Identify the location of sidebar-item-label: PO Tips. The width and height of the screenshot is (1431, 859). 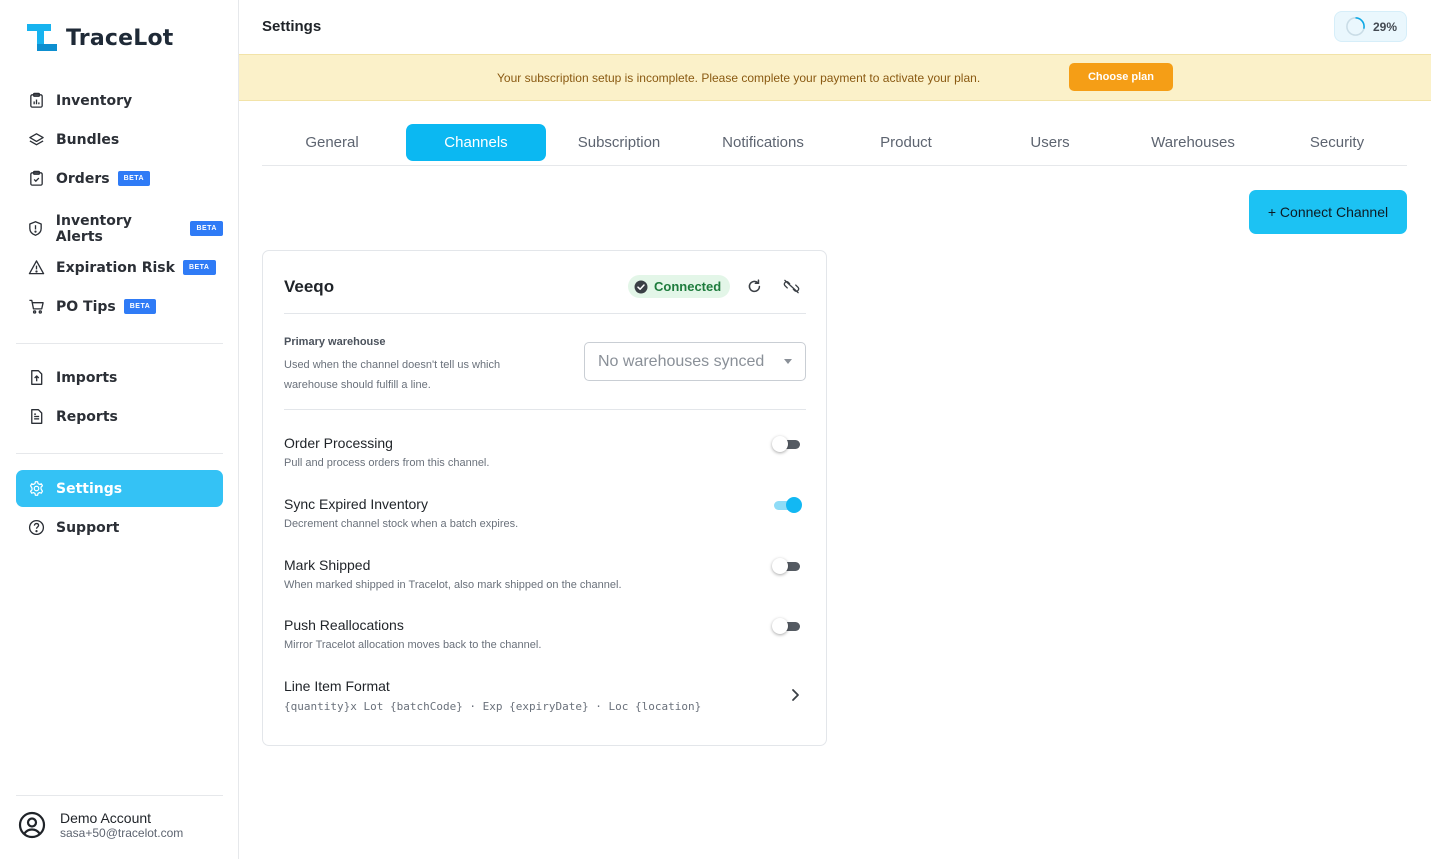
(86, 306).